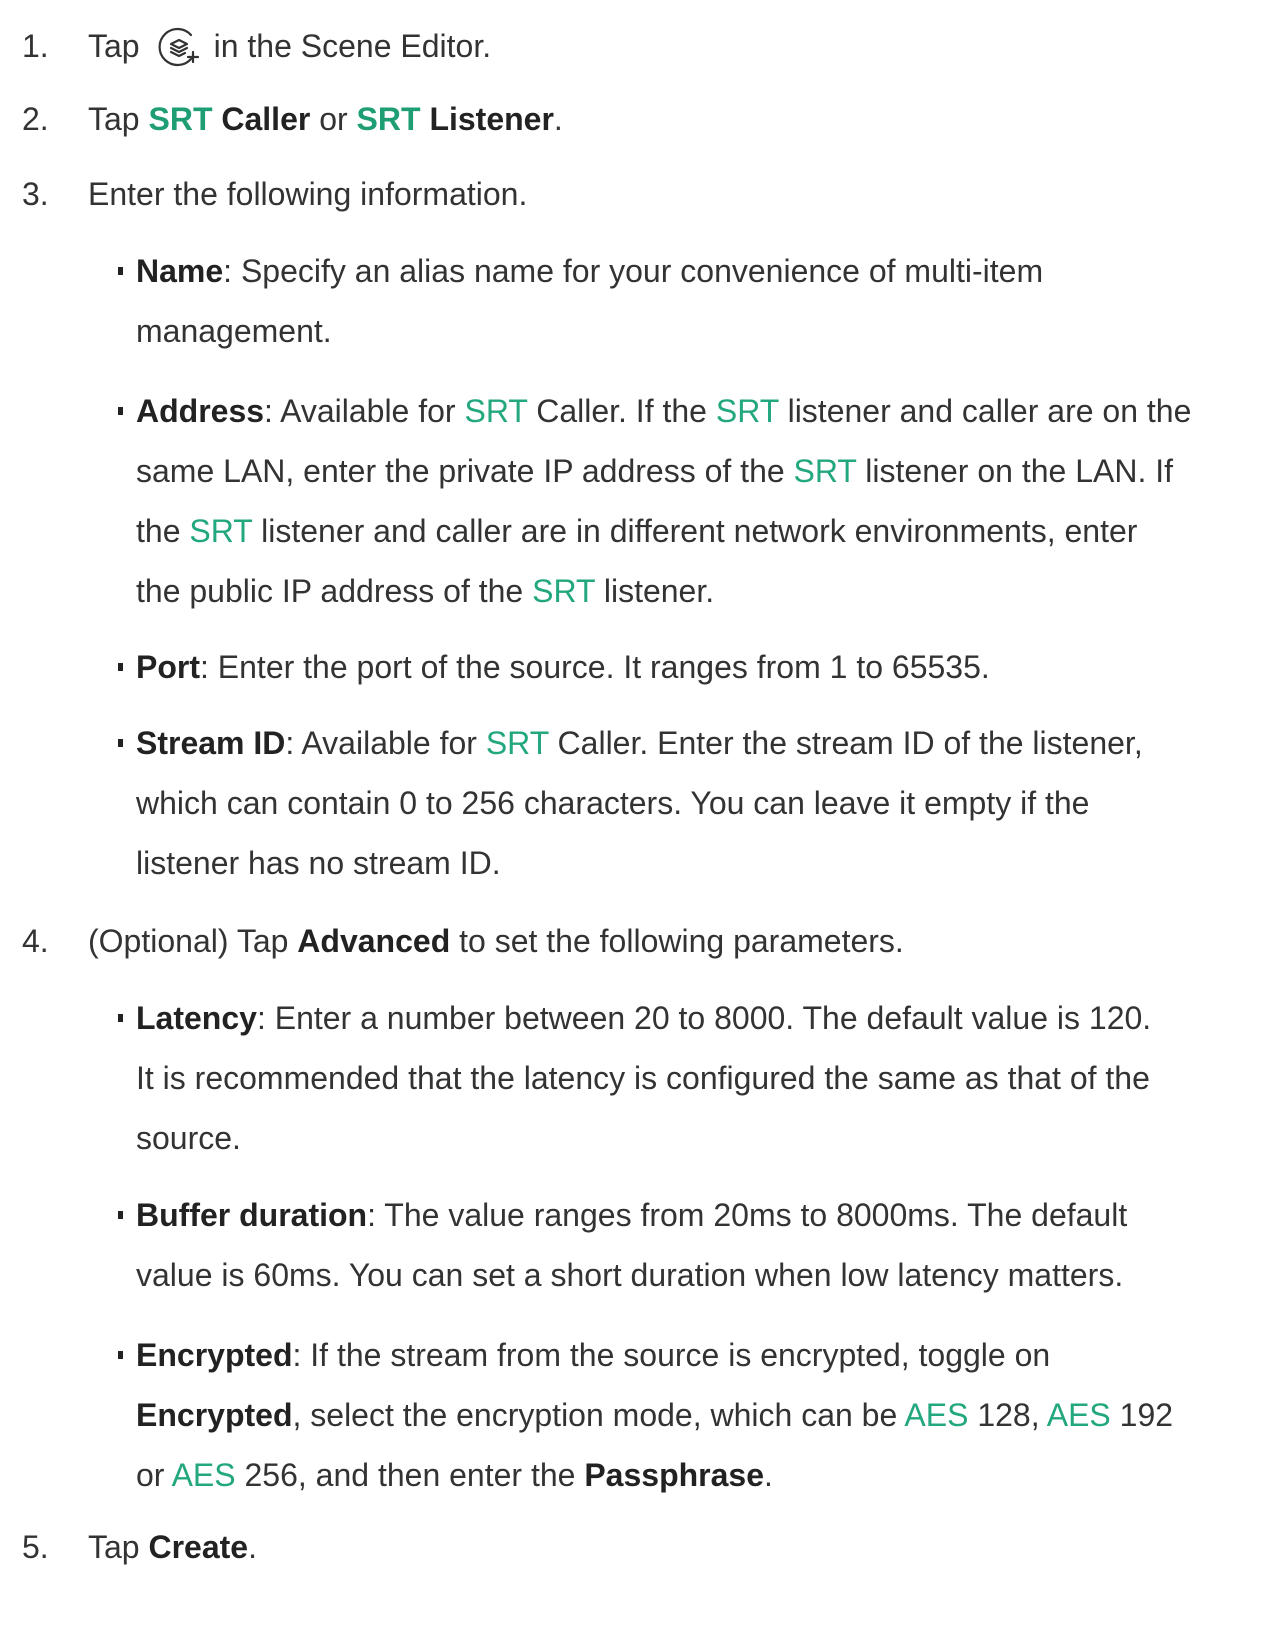 Image resolution: width=1282 pixels, height=1646 pixels. What do you see at coordinates (211, 743) in the screenshot?
I see `field-label: Stream ID` at bounding box center [211, 743].